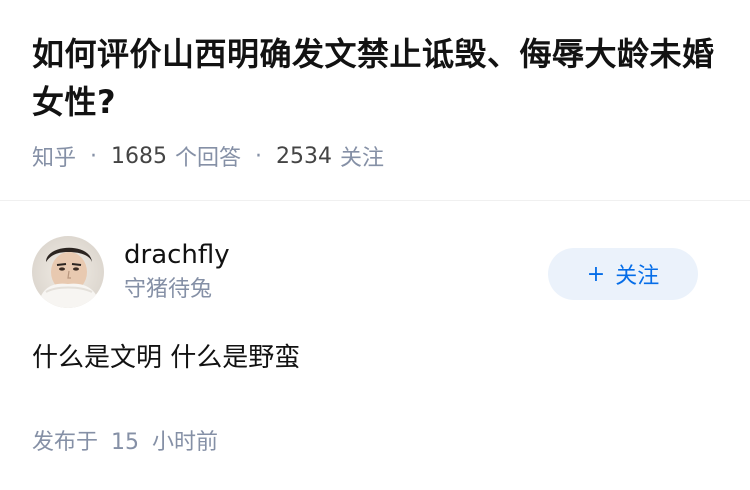 This screenshot has width=750, height=490. Describe the element at coordinates (139, 156) in the screenshot. I see `answer-count: 1685` at that location.